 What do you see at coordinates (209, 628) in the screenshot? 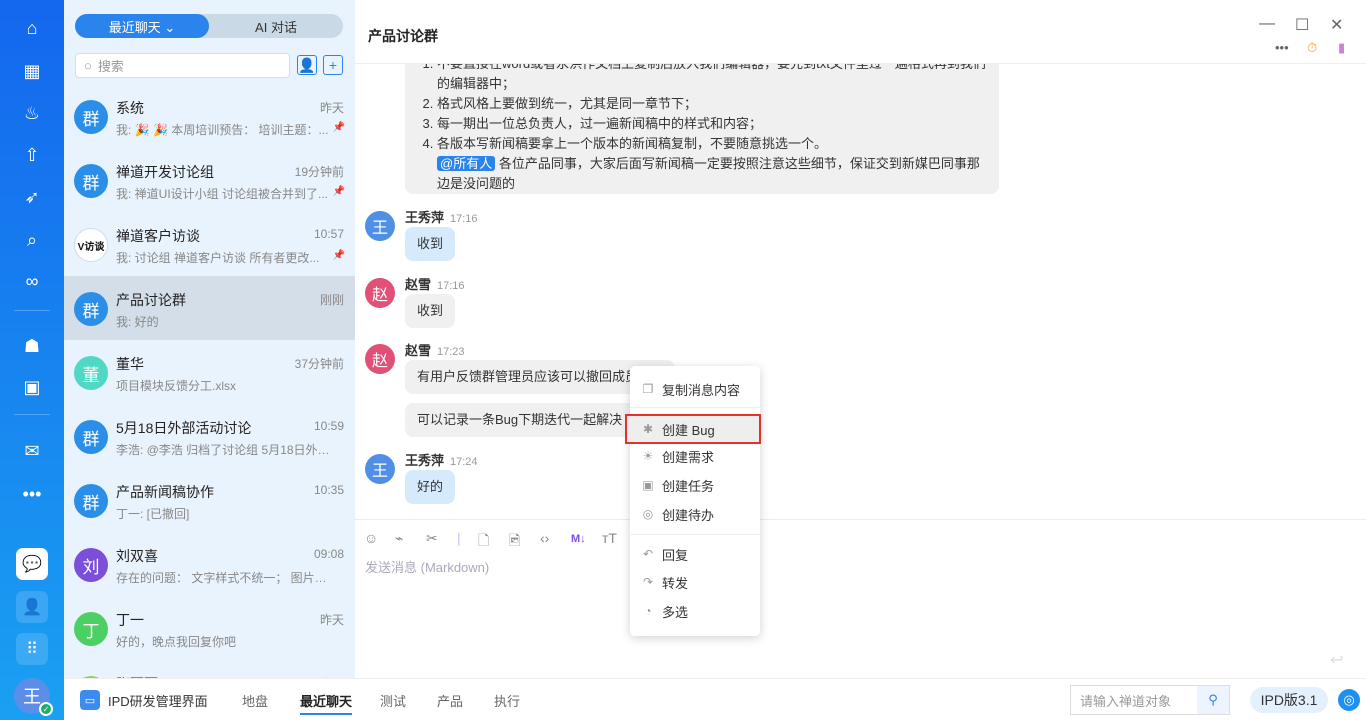
I see `chat-list-item: 丁丁一 昨天 好的，晚点我回复你吧` at bounding box center [209, 628].